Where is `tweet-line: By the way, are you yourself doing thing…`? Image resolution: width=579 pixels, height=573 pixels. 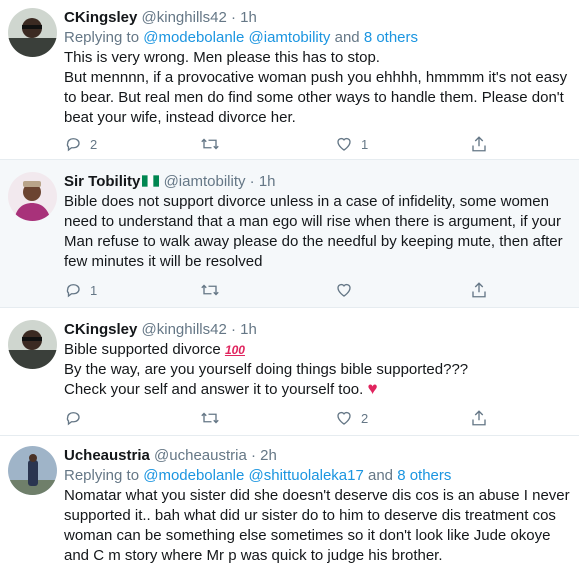
tweet-line: By the way, are you yourself doing thing… is located at coordinates (266, 369).